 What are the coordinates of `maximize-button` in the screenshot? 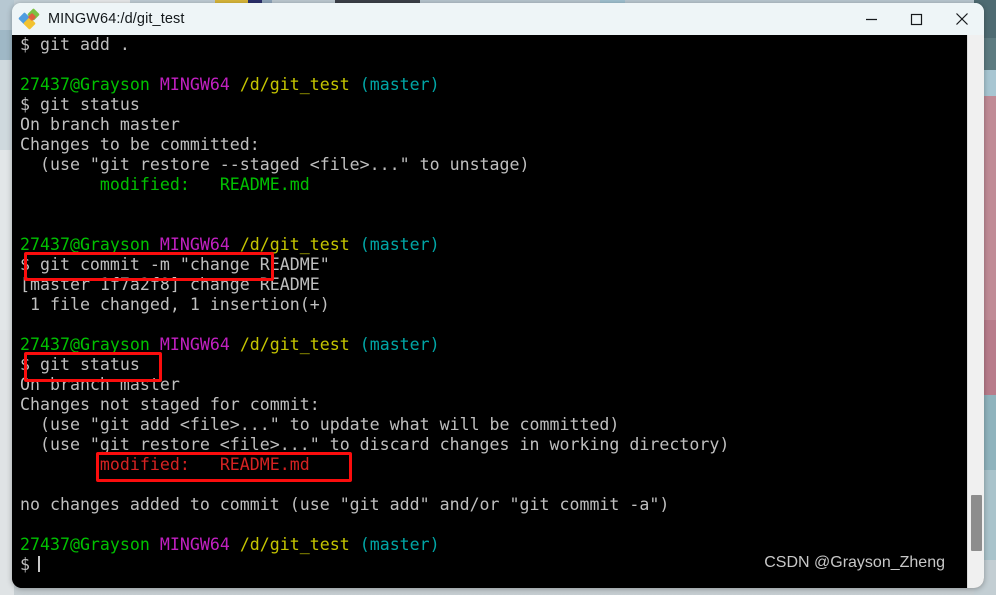 It's located at (916, 19).